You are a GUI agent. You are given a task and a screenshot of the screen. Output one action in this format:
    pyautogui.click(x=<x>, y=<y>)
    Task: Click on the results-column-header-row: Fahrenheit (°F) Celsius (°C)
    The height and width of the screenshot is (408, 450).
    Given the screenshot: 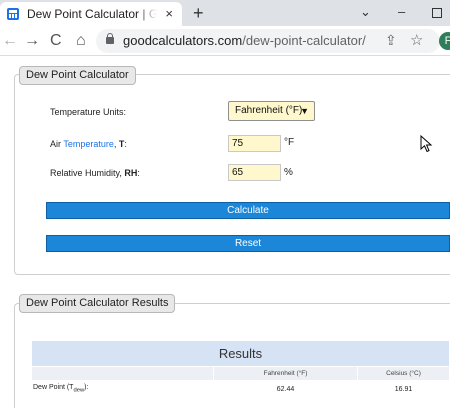 What is the action you would take?
    pyautogui.click(x=240, y=373)
    